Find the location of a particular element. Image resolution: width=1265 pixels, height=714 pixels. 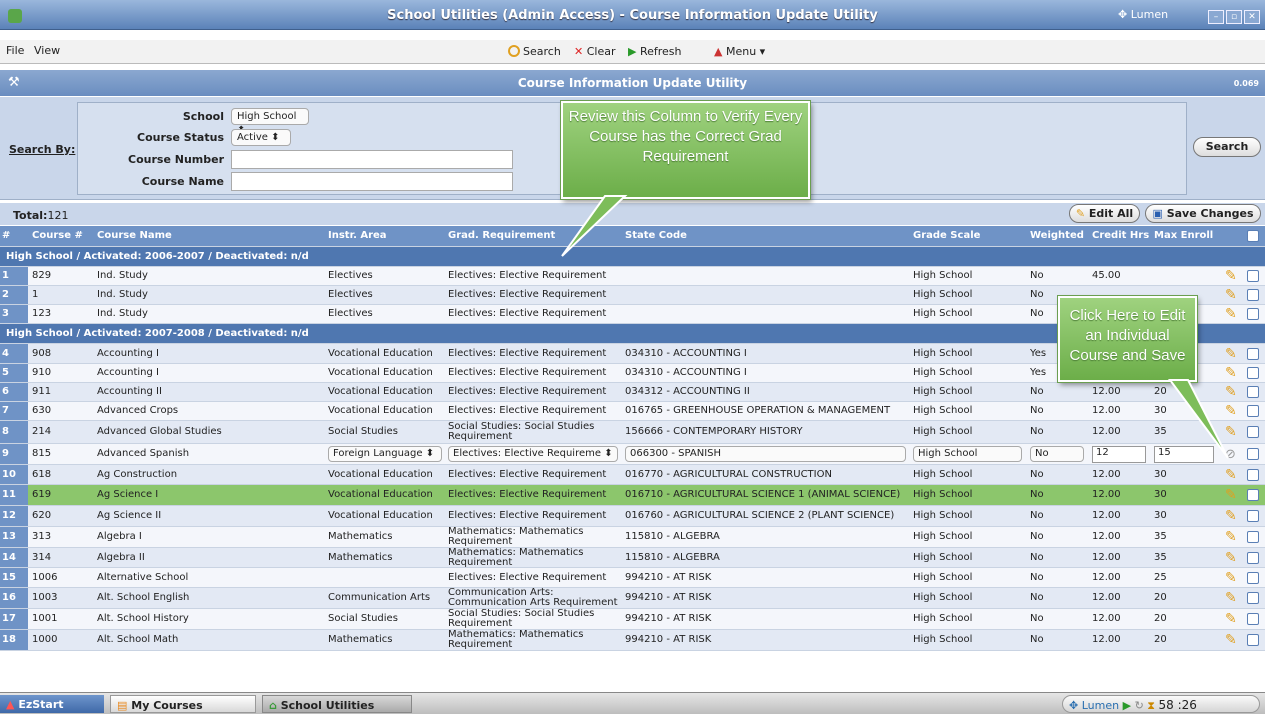

edit-area-select: Foreign Language ⬍ is located at coordinates (385, 454).